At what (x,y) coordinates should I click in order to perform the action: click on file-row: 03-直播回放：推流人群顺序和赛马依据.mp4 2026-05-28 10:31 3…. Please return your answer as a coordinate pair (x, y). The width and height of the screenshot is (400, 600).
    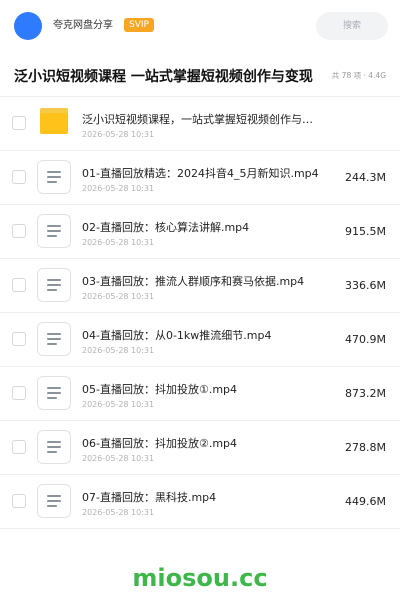
    Looking at the image, I should click on (200, 286).